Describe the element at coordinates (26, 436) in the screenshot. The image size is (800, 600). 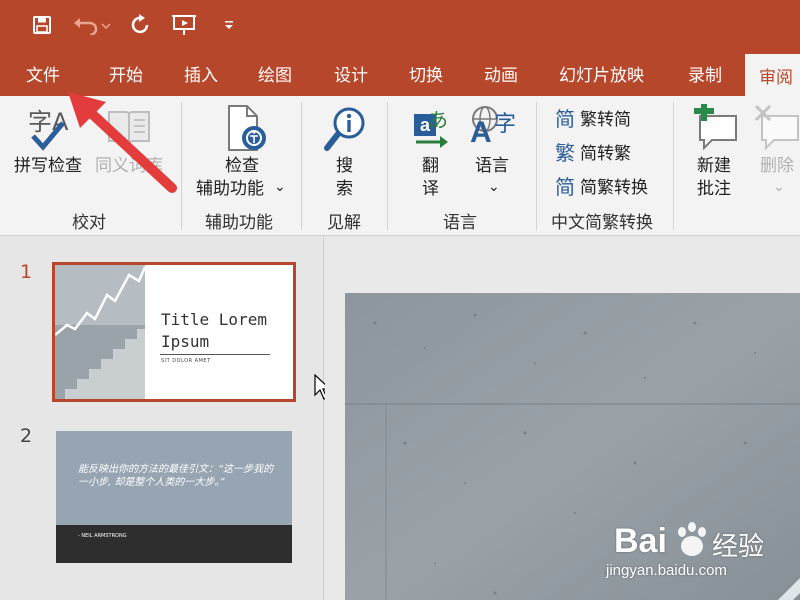
I see `slide-number-2: 2` at that location.